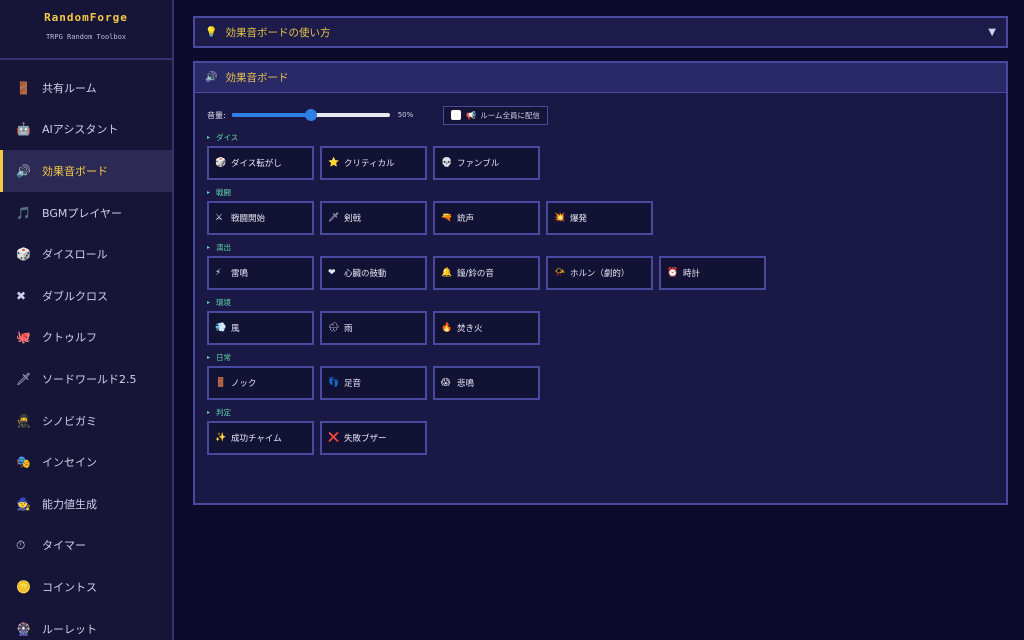 The height and width of the screenshot is (640, 1024). Describe the element at coordinates (673, 273) in the screenshot. I see `alarm-clock-icon: ⏰` at that location.